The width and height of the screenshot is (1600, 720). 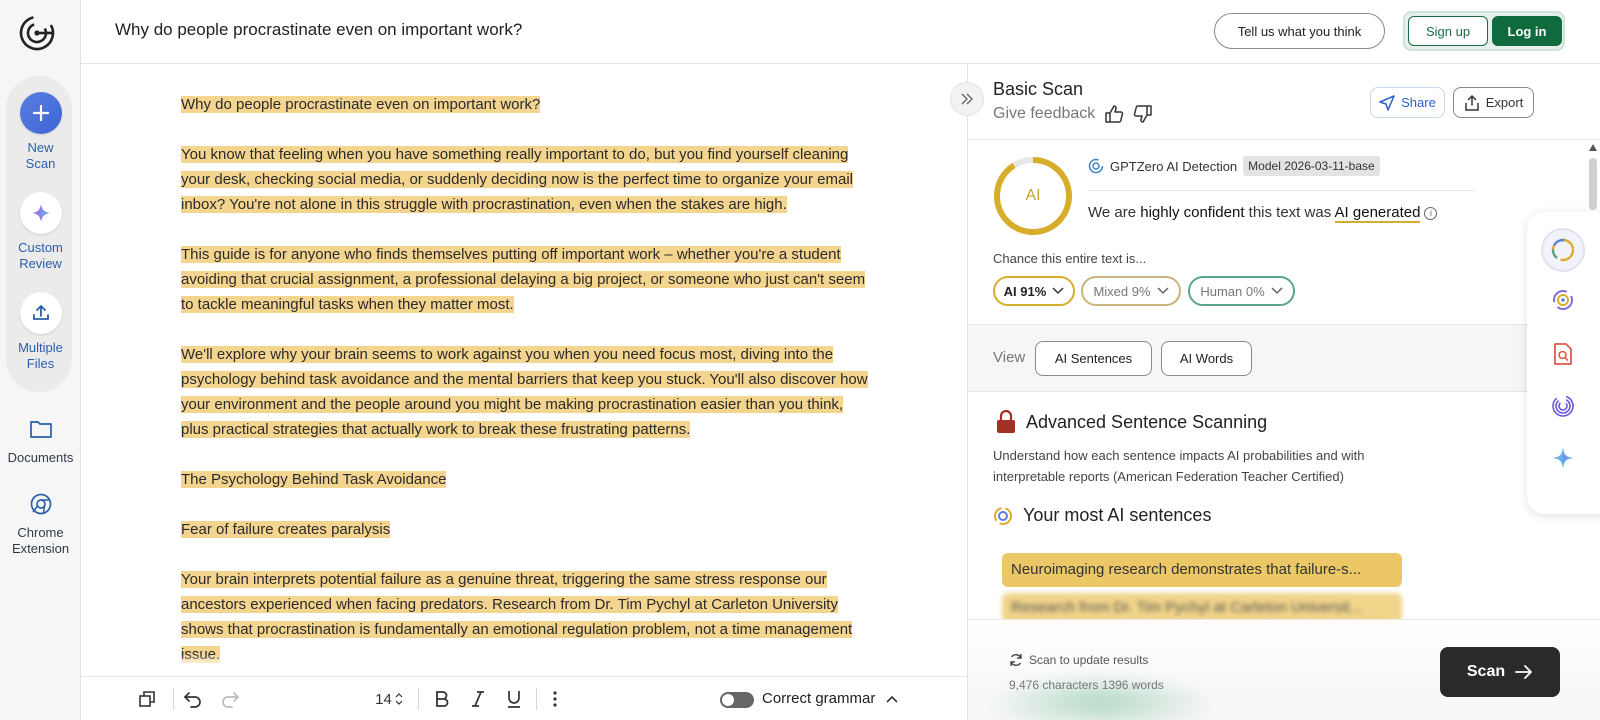 I want to click on ai-percentage-pill: AI 91%, so click(x=1034, y=291).